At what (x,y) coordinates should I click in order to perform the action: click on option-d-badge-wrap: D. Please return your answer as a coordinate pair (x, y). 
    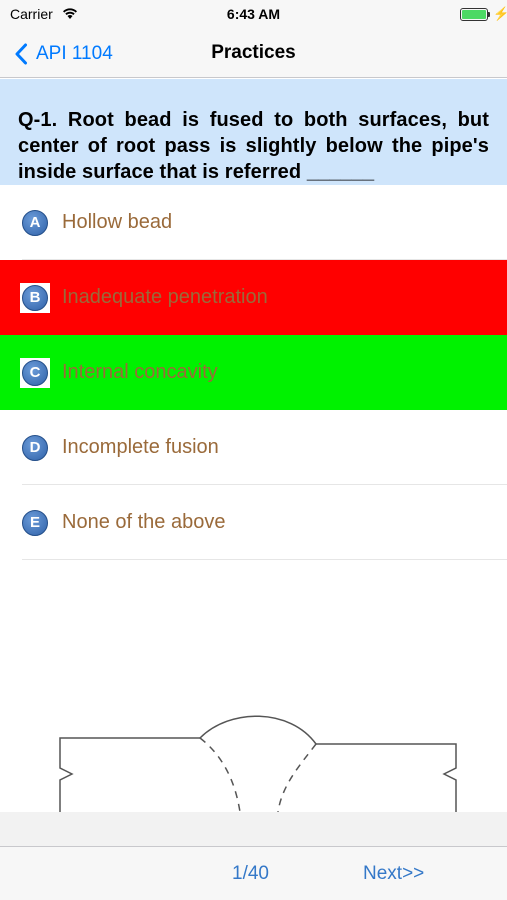
    Looking at the image, I should click on (35, 448).